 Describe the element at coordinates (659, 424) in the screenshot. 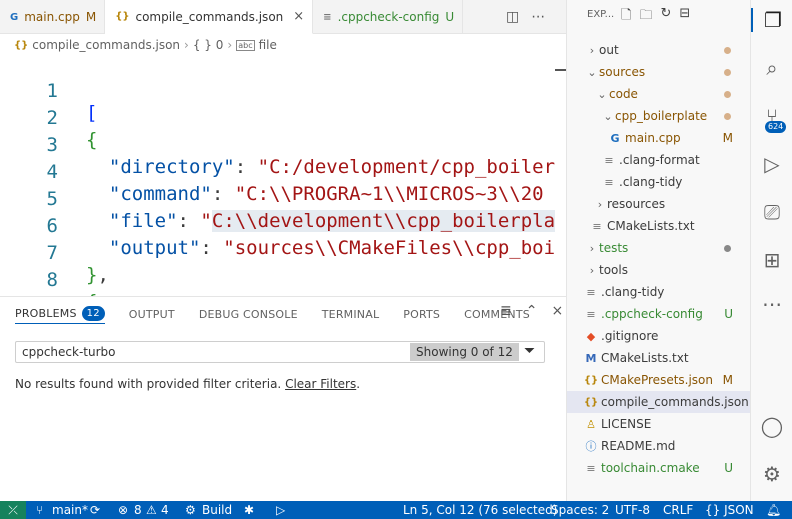

I see `tree-file-license: ♙ LICENSE` at that location.